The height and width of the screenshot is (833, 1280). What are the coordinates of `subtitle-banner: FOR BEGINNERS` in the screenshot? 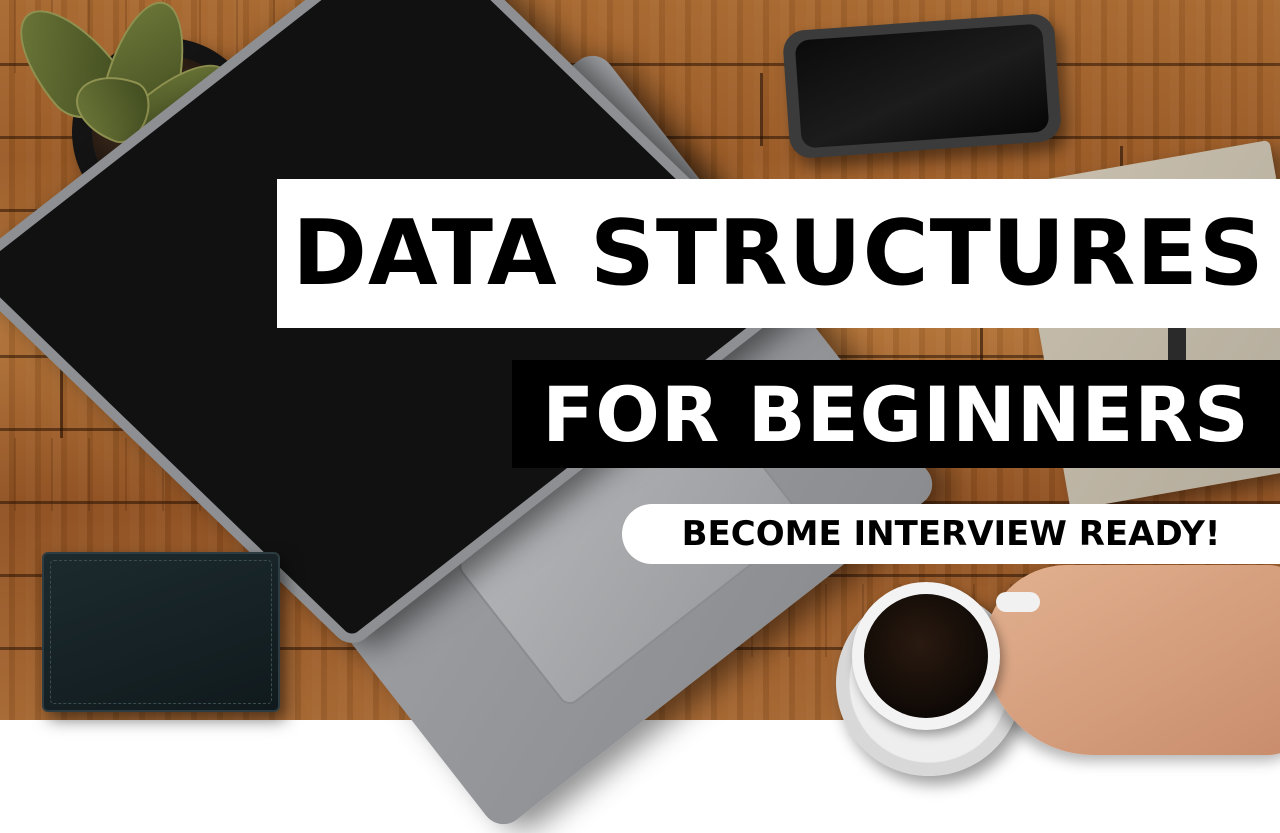 It's located at (896, 414).